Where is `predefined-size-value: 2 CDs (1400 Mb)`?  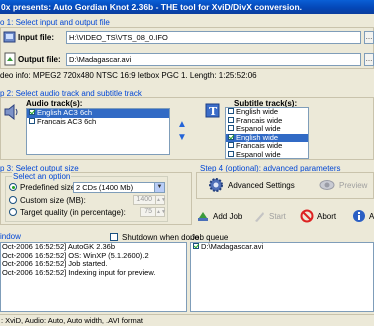 predefined-size-value: 2 CDs (1400 Mb) is located at coordinates (105, 187).